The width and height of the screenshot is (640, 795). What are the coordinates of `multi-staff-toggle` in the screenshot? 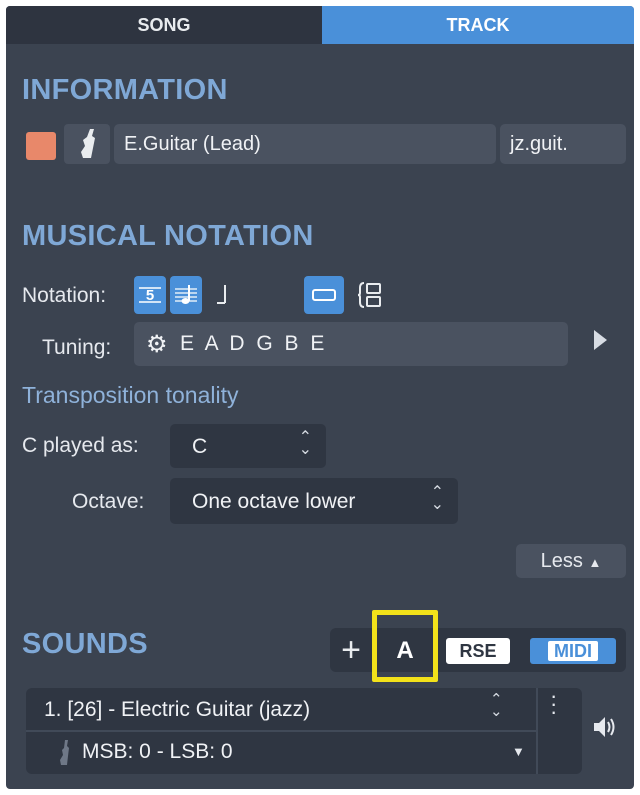 It's located at (370, 295).